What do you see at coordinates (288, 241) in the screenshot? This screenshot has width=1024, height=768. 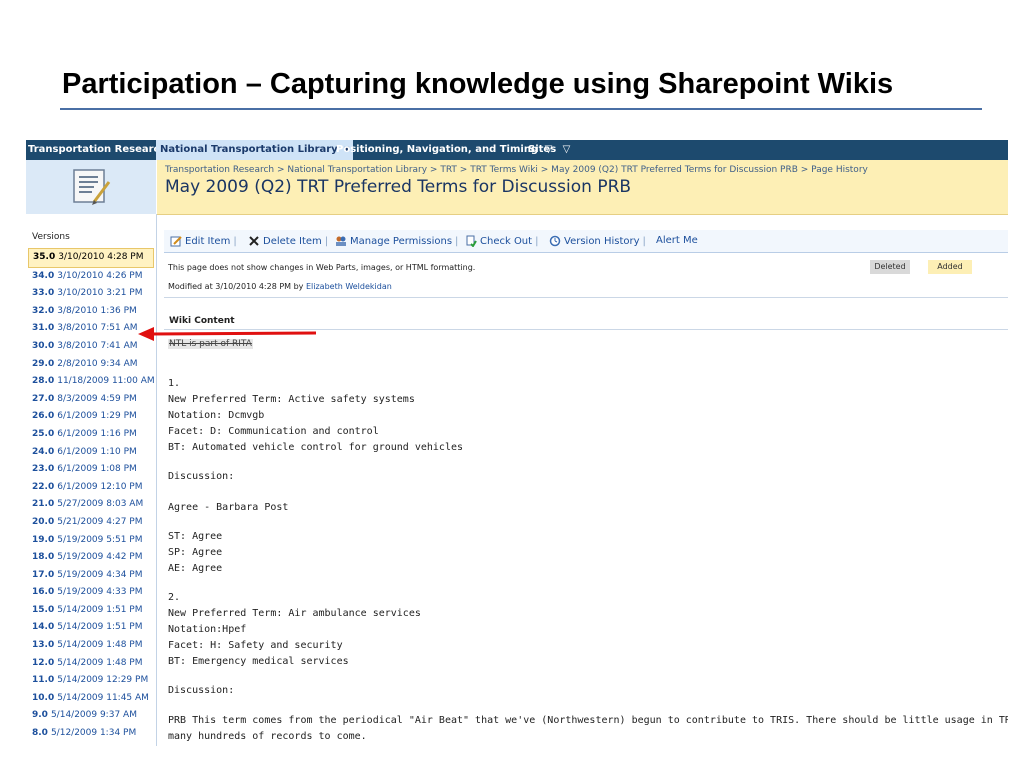 I see `delete-item-button: Delete Item |` at bounding box center [288, 241].